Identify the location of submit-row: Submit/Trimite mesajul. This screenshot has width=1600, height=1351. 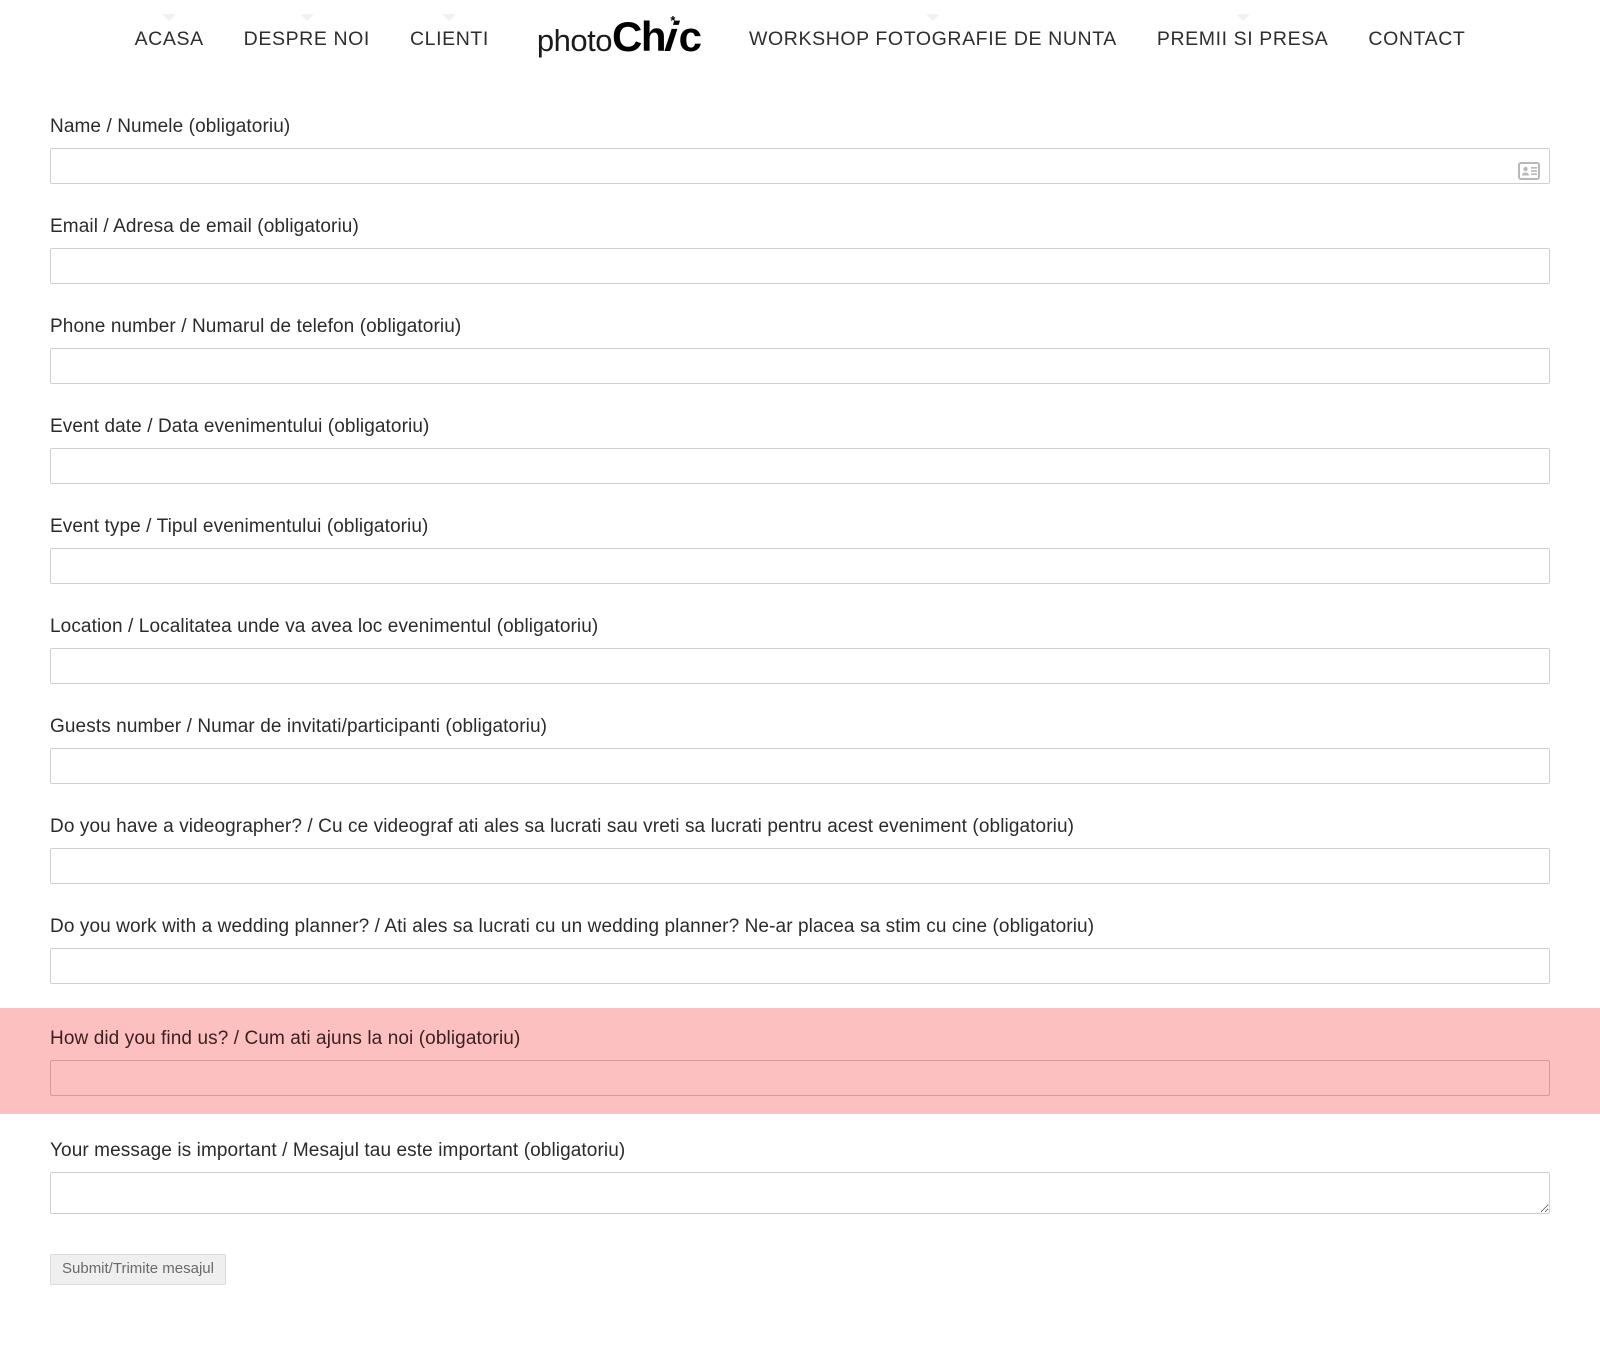
(800, 1275).